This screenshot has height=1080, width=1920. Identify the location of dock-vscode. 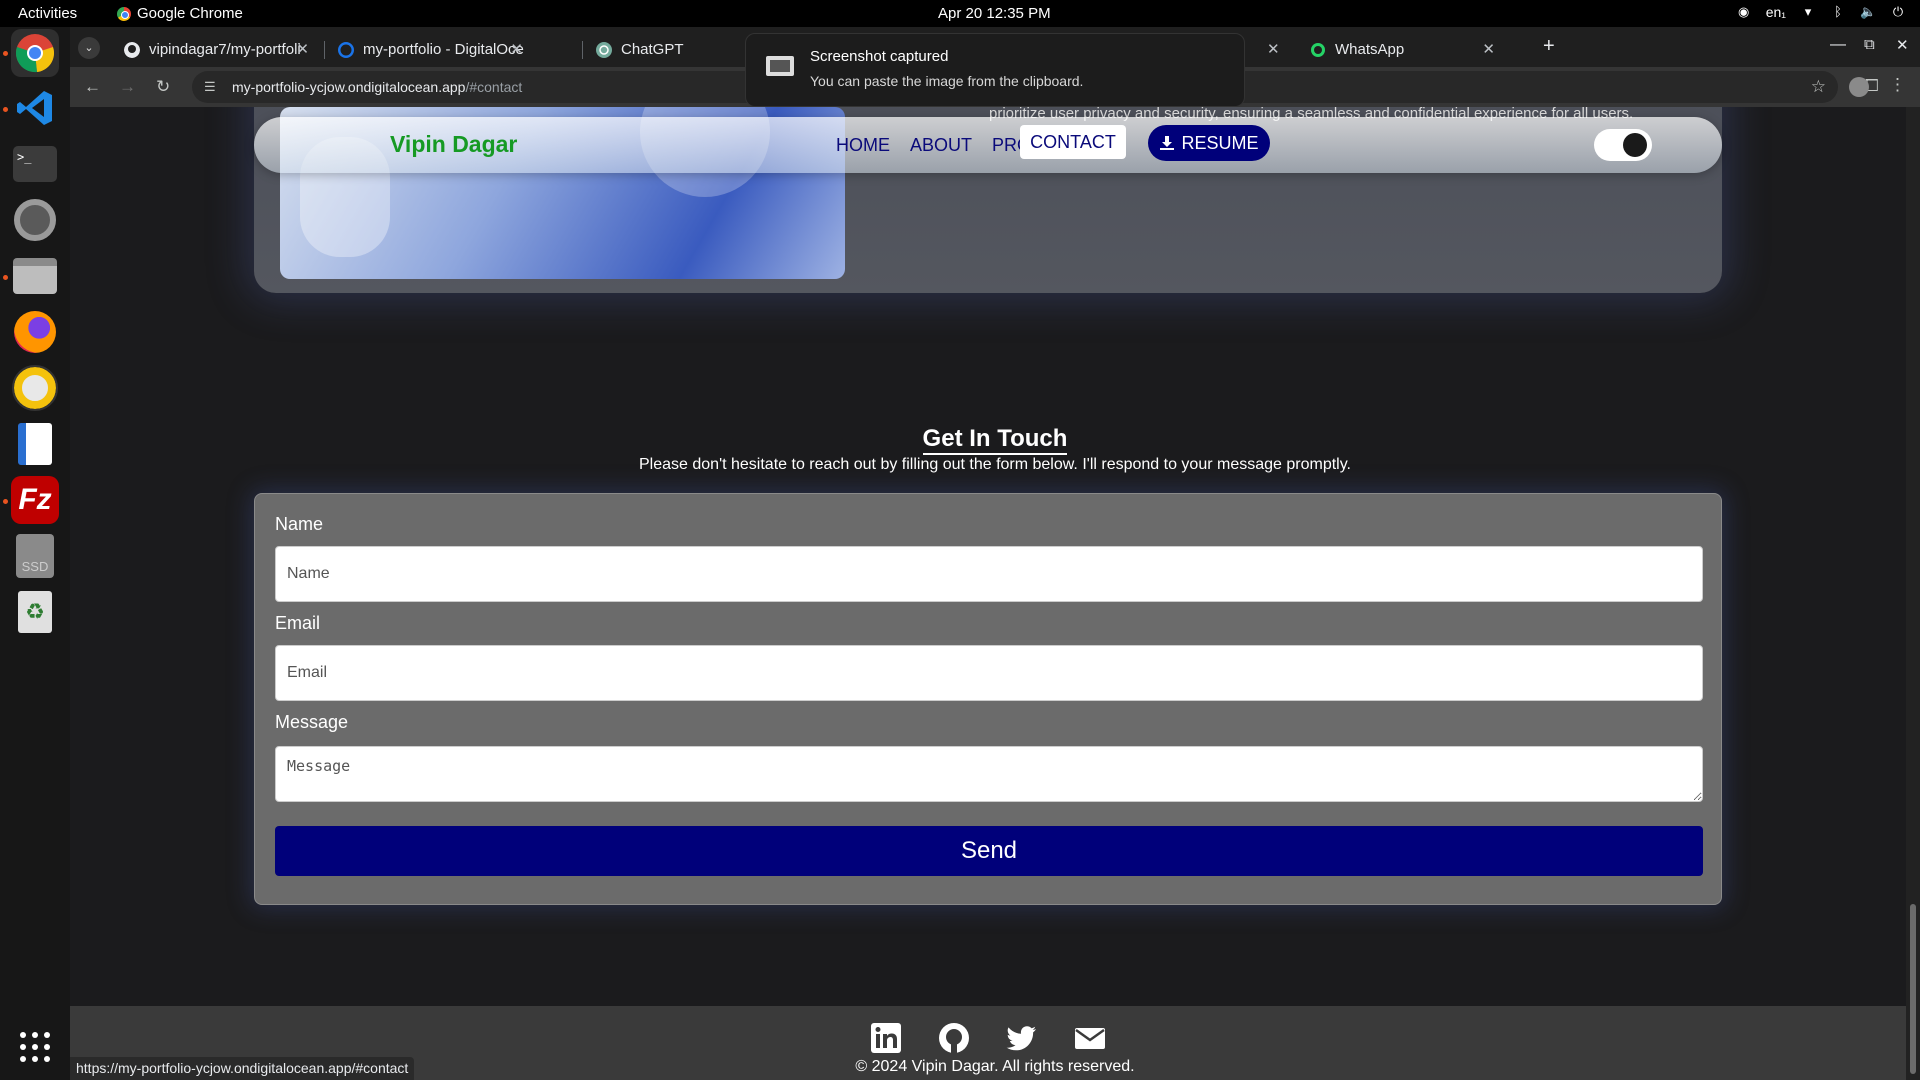
(35, 108).